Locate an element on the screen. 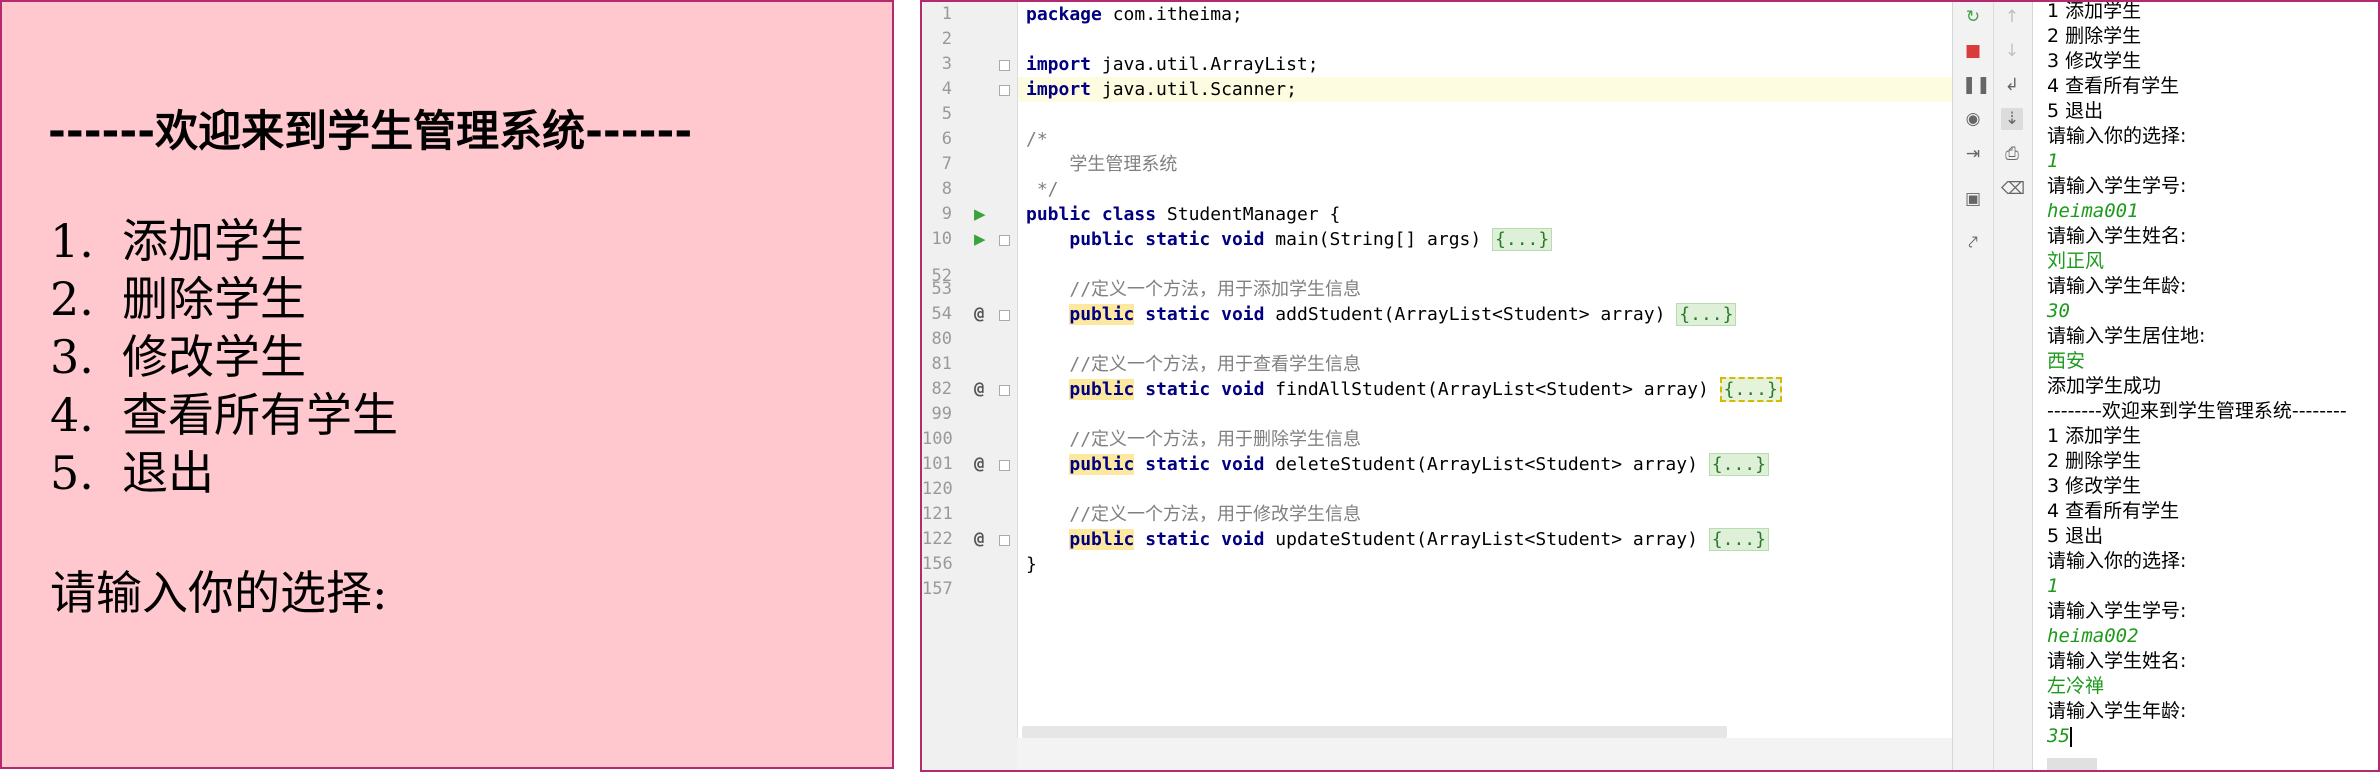 This screenshot has width=2380, height=772. toolbar-divider is located at coordinates (1993, 386).